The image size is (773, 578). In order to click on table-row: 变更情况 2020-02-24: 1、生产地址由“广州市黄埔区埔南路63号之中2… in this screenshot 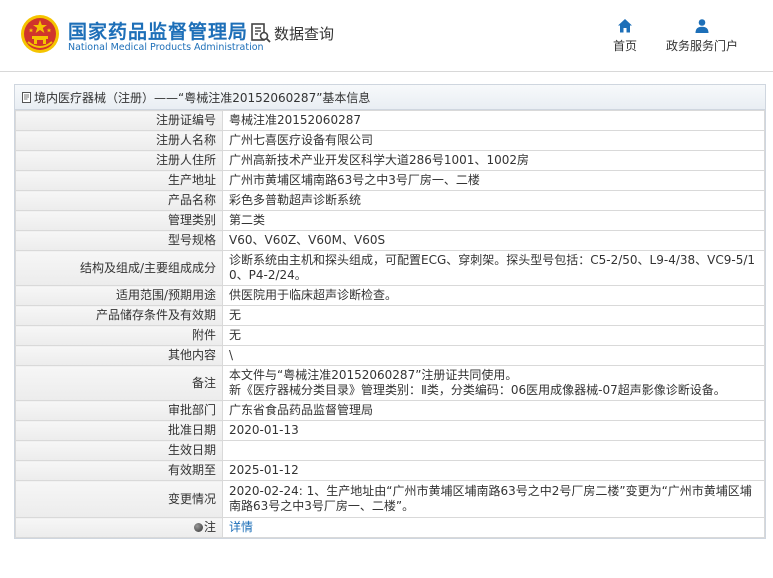, I will do `click(390, 499)`.